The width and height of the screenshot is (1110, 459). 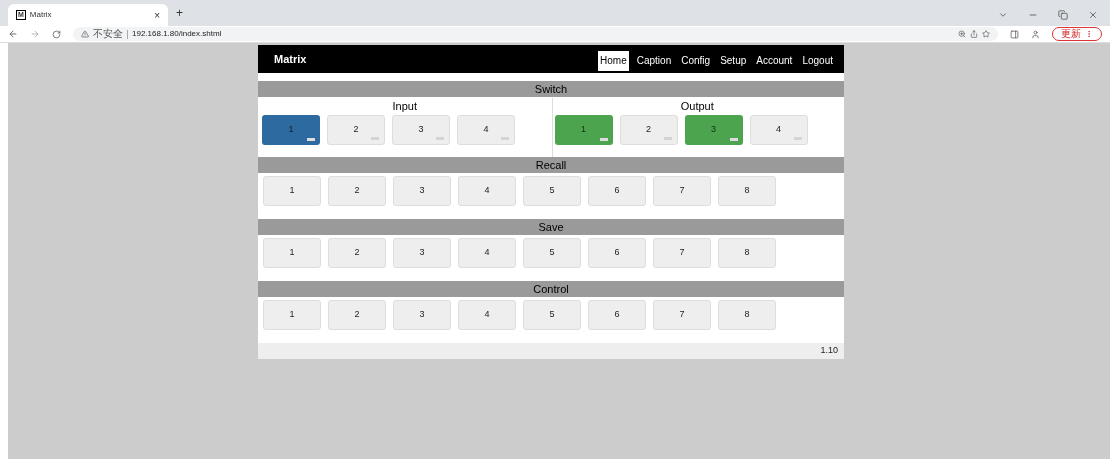 I want to click on back-icon, so click(x=13, y=34).